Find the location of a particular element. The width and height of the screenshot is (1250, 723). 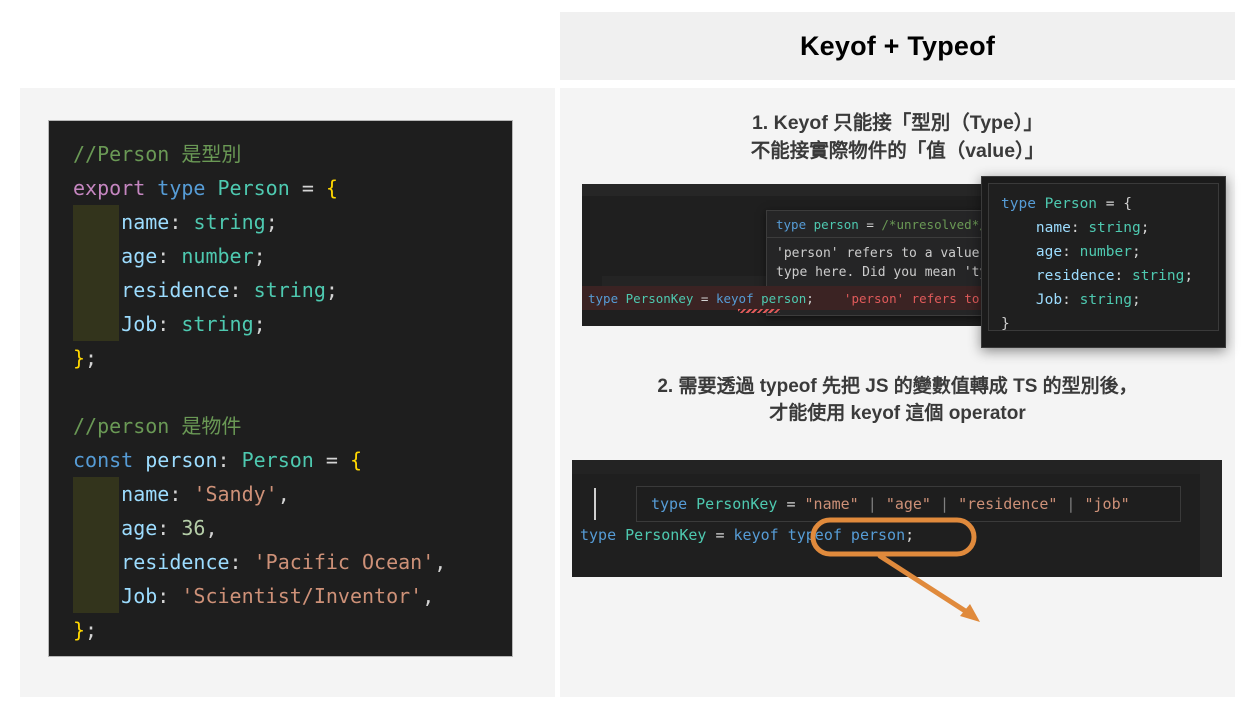

code-token: 'Pacific Ocean' is located at coordinates (344, 562).